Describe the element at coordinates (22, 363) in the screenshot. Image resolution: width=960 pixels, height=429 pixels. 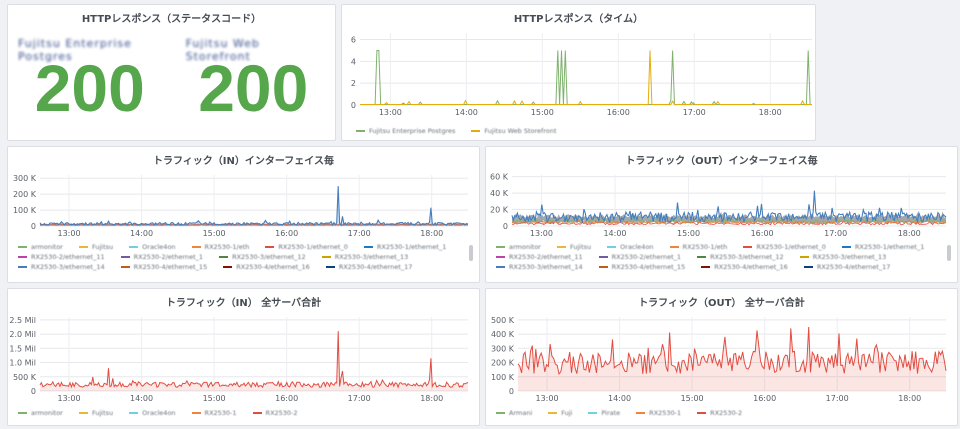
I see `y-tick-label: 1.0 Mil` at that location.